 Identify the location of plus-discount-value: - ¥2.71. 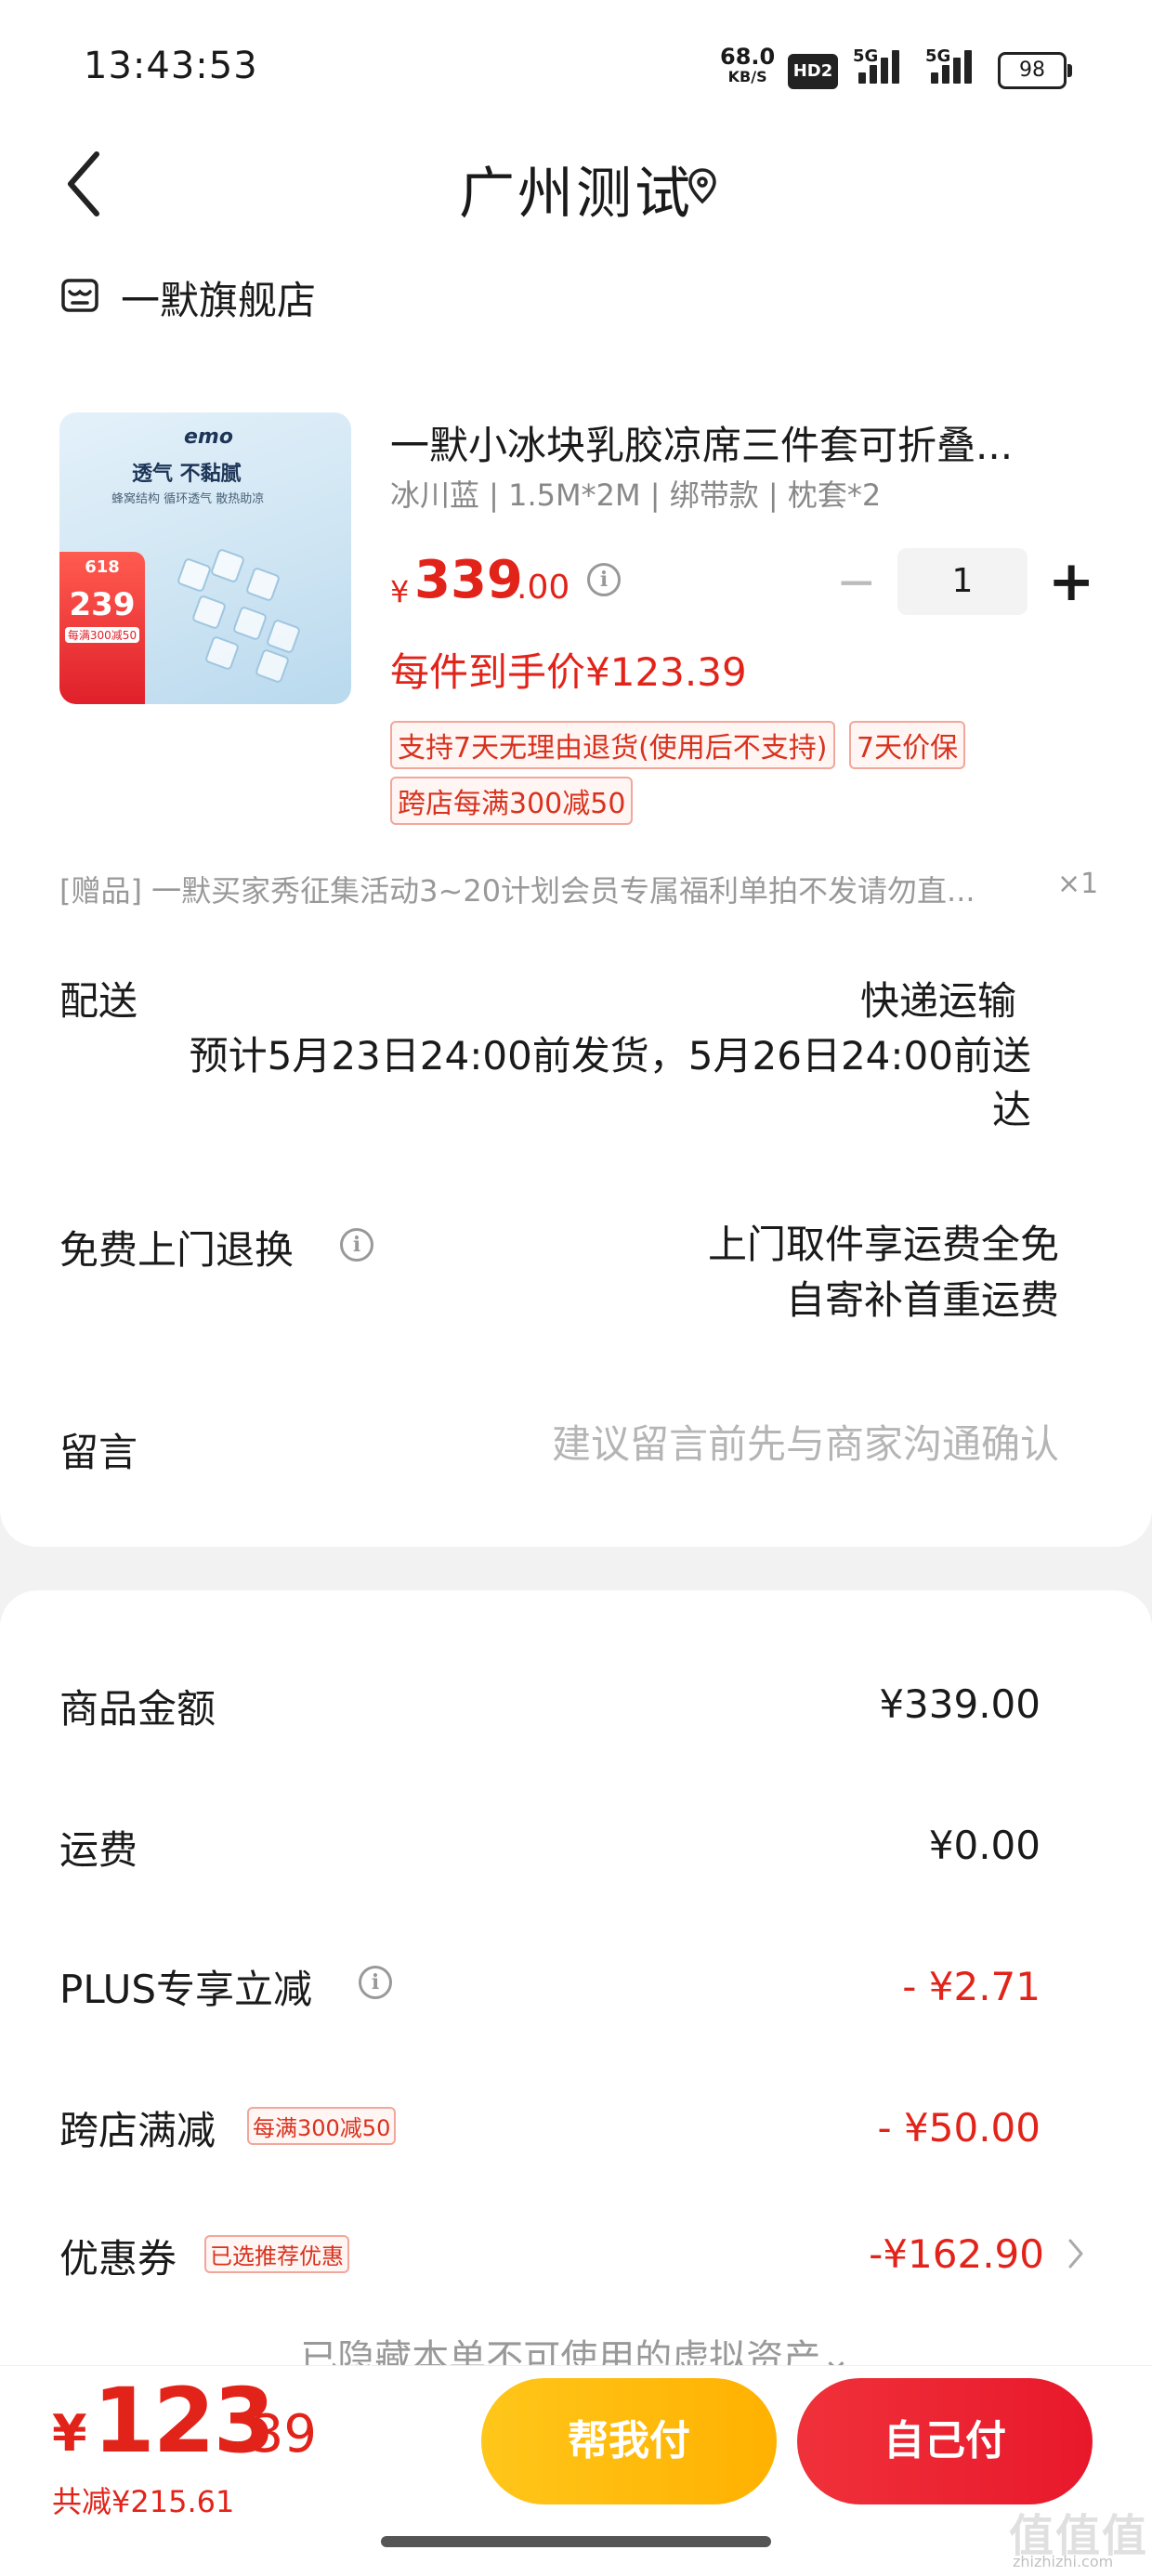
(971, 1986).